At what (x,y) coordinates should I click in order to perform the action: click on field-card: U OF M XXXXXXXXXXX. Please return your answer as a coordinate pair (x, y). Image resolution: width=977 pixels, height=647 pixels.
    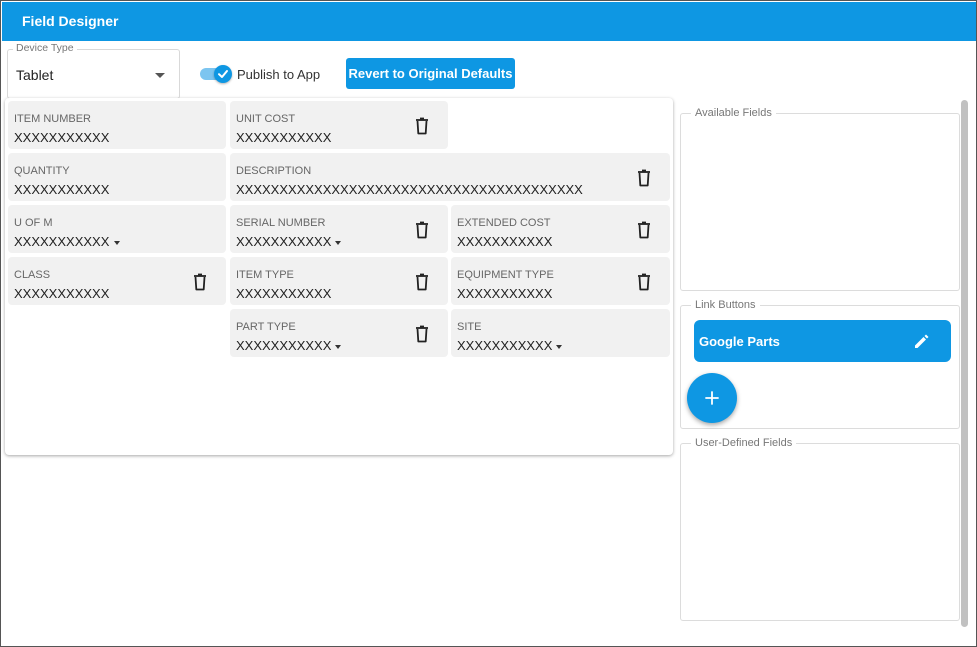
    Looking at the image, I should click on (117, 229).